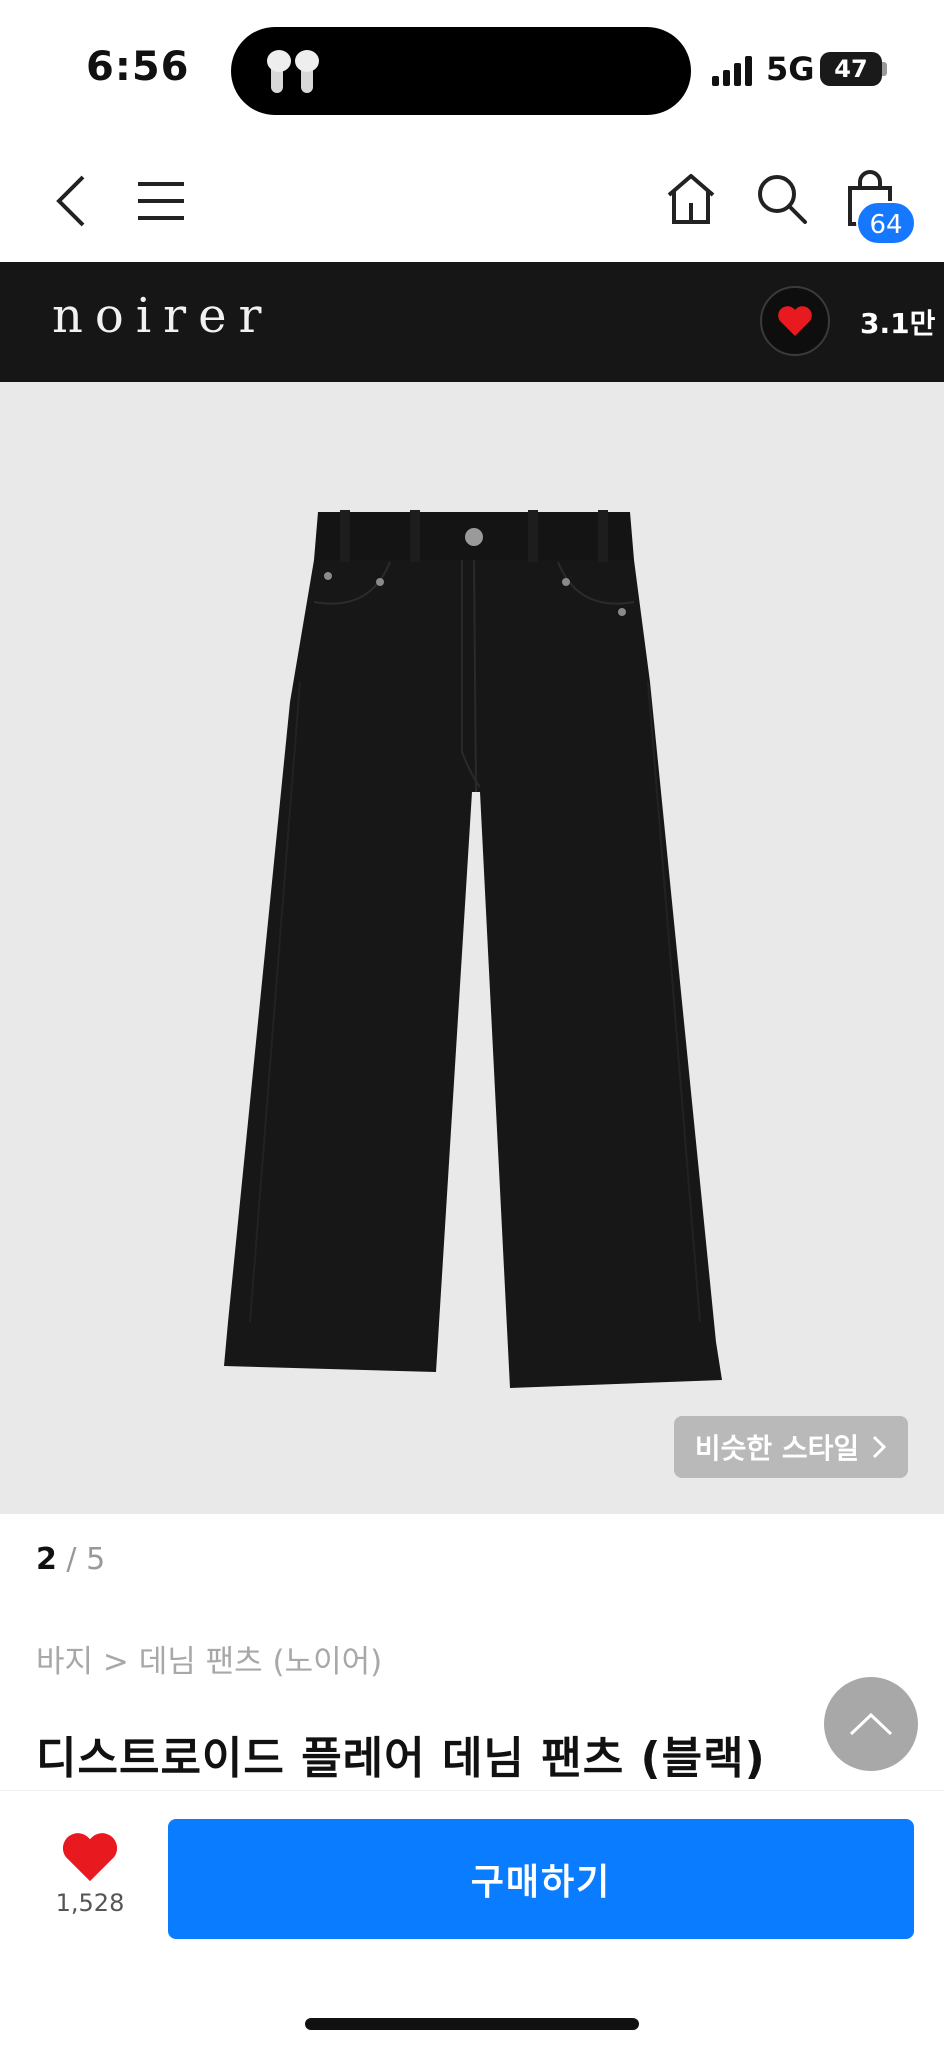 The height and width of the screenshot is (2046, 944). I want to click on search-icon, so click(782, 199).